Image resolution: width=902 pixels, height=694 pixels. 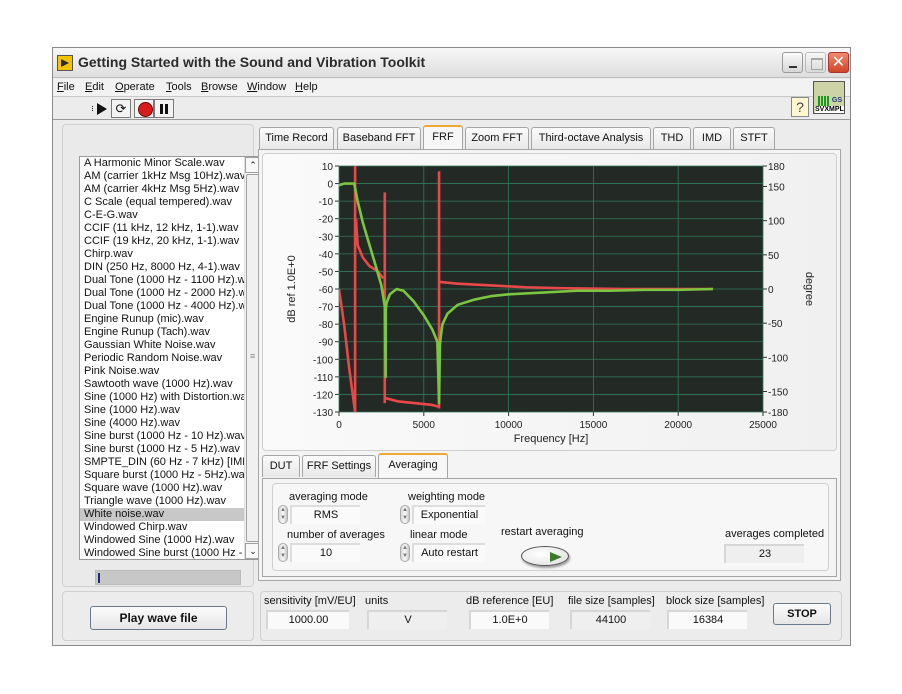 I want to click on tab-third-octave-analysis: Third-octave Analysis, so click(x=591, y=138).